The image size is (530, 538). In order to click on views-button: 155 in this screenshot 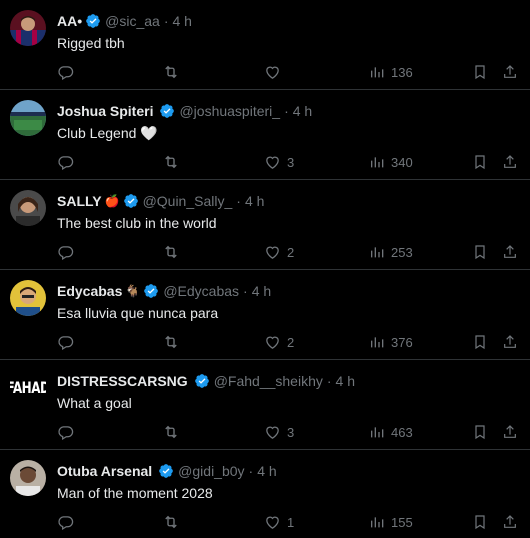, I will do `click(391, 522)`.